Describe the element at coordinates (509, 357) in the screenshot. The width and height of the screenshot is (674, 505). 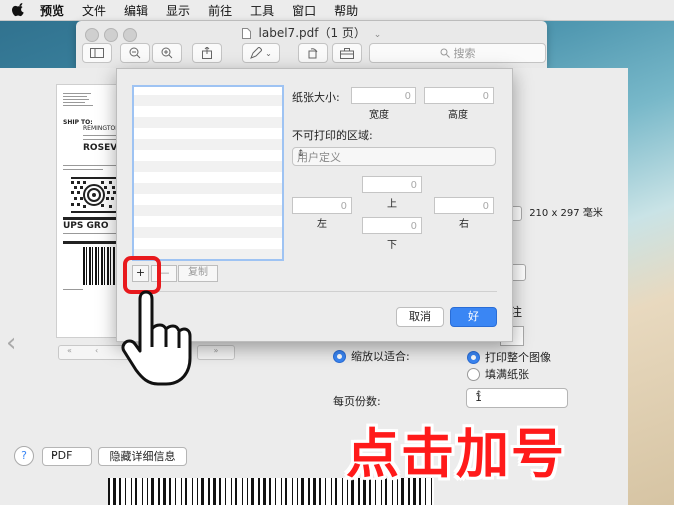
I see `print-entire-image-option: 打印整个图像` at that location.